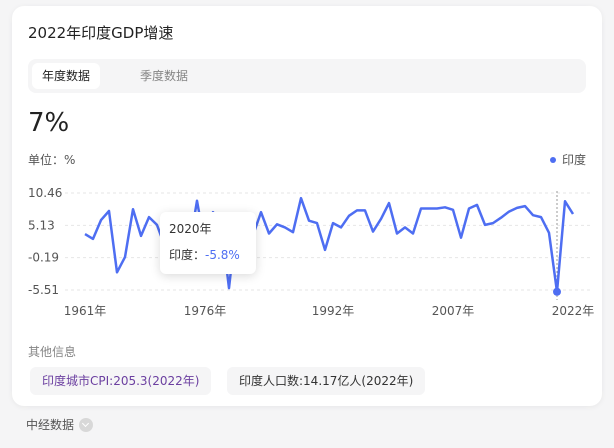 This screenshot has width=614, height=448. Describe the element at coordinates (43, 290) in the screenshot. I see `y-tick-label: -5.51` at that location.